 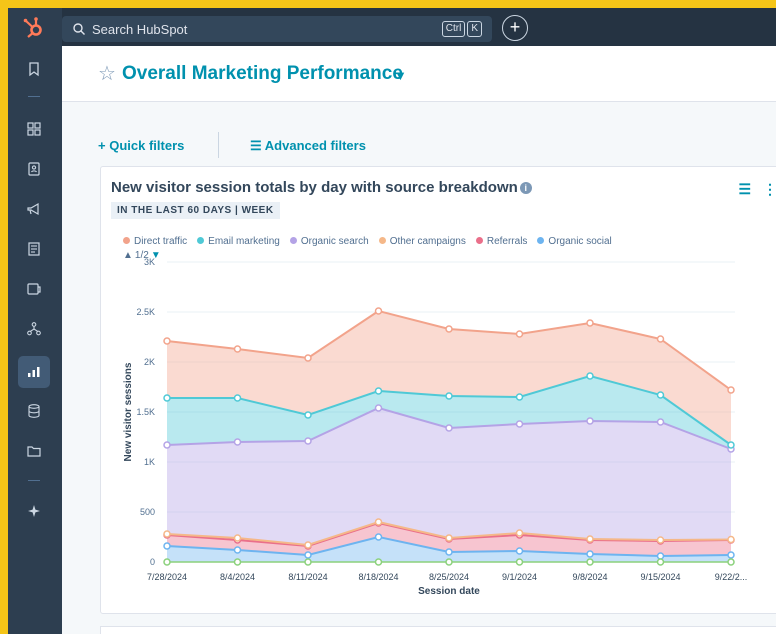 What do you see at coordinates (660, 577) in the screenshot?
I see `x-tick-label: 9/15/2024` at bounding box center [660, 577].